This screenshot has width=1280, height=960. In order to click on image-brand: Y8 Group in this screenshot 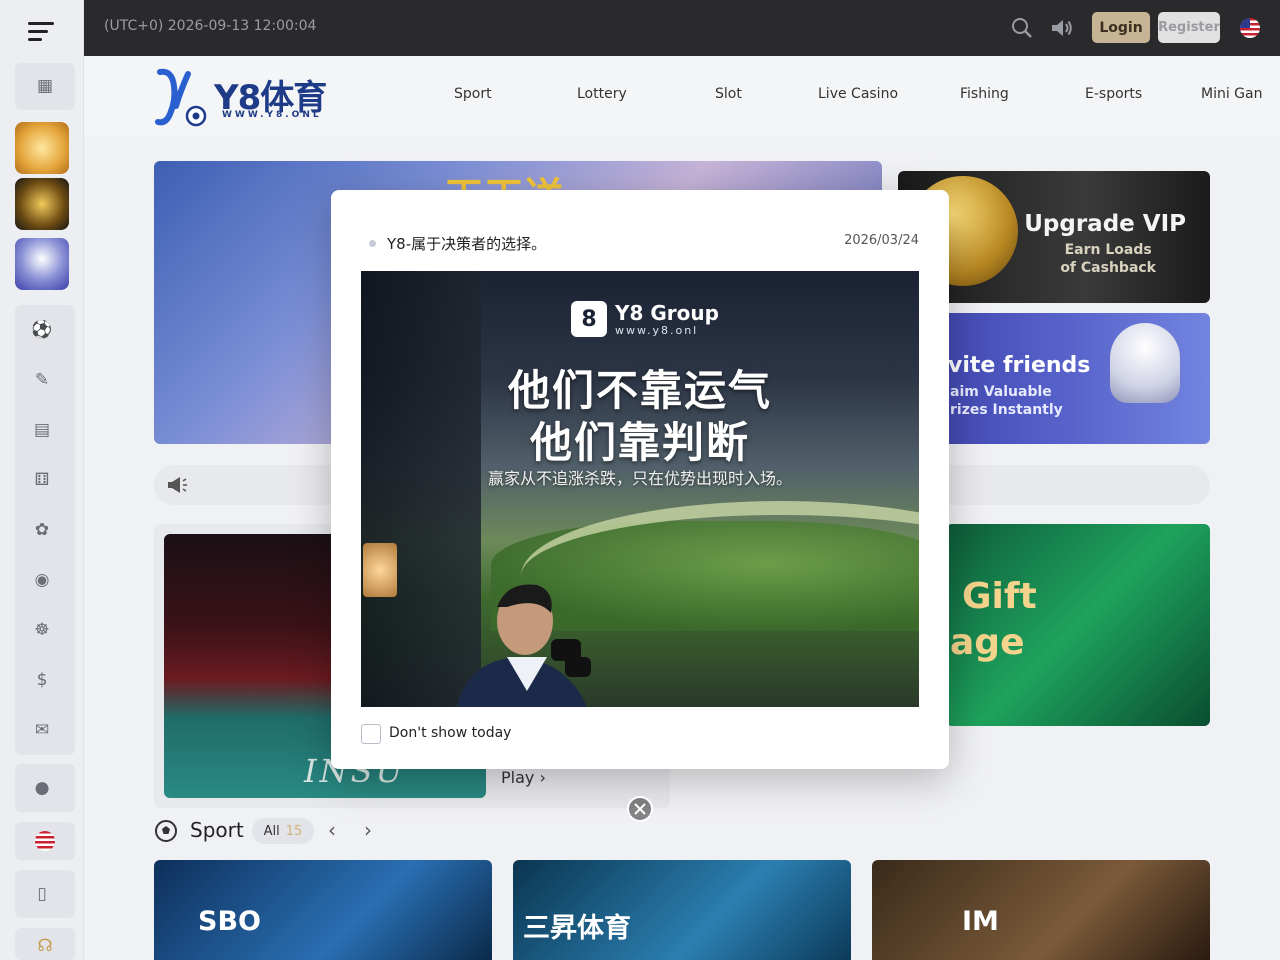, I will do `click(667, 313)`.